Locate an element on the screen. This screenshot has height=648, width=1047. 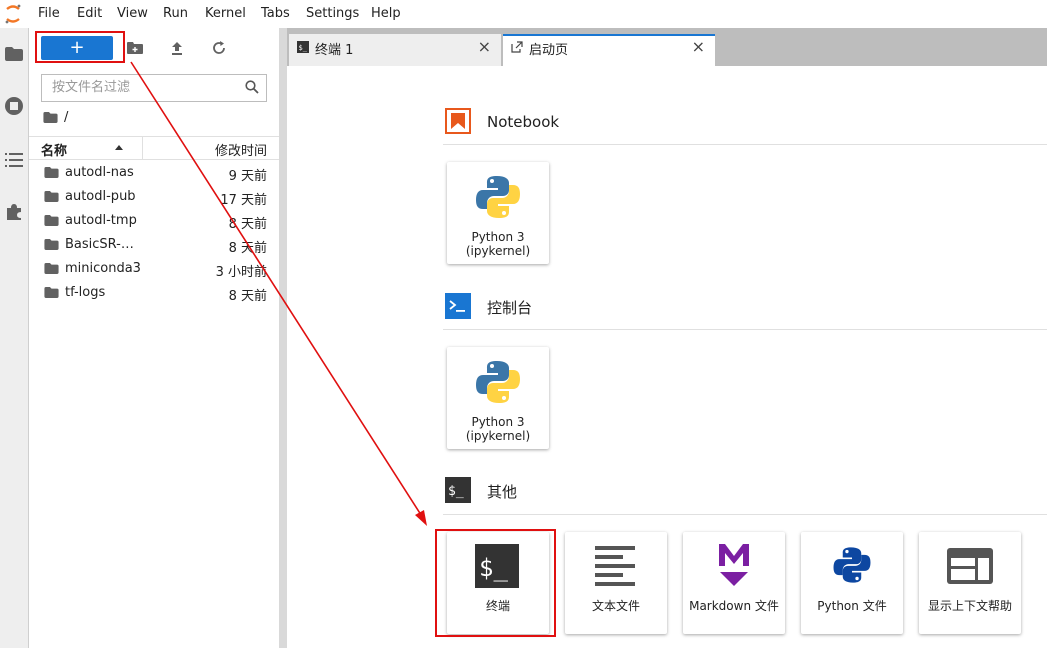
tab-label: 终端 1 is located at coordinates (334, 50).